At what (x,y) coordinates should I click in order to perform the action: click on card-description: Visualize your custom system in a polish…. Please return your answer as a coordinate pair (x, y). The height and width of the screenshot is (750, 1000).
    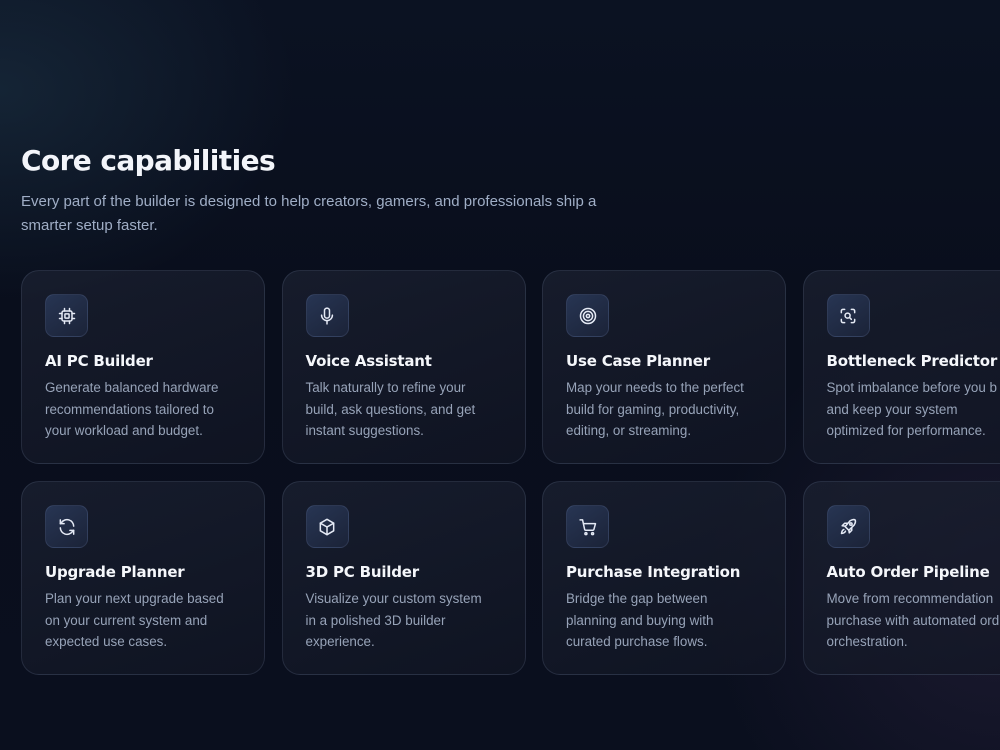
    Looking at the image, I should click on (393, 620).